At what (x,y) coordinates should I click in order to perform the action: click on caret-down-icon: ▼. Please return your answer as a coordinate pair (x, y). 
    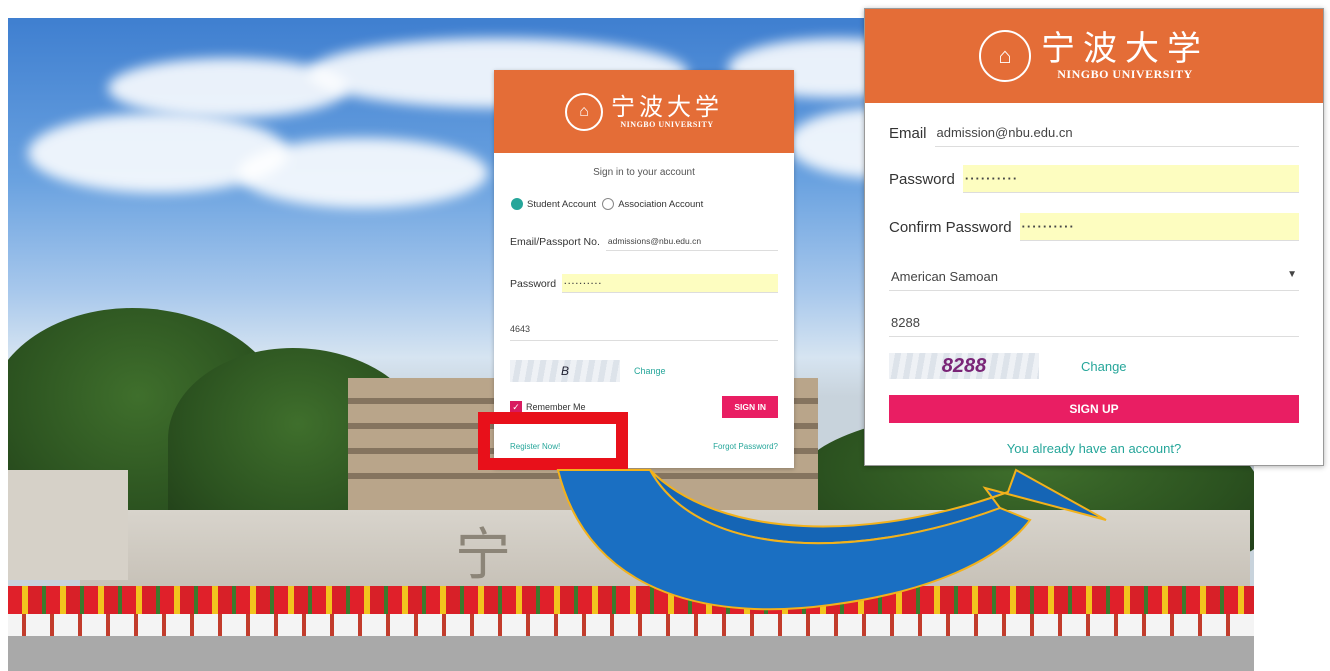
    Looking at the image, I should click on (1292, 274).